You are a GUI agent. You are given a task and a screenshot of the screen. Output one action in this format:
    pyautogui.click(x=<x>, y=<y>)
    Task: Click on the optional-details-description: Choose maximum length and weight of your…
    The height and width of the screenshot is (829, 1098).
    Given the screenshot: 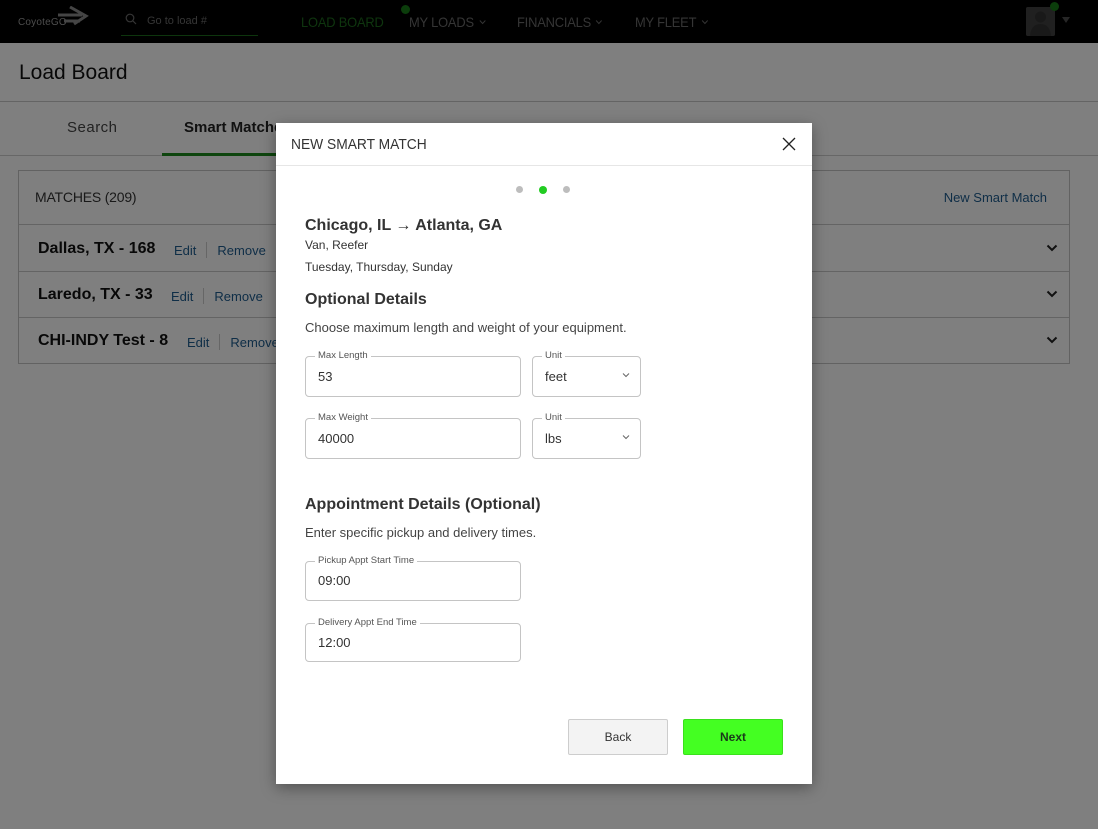 What is the action you would take?
    pyautogui.click(x=466, y=327)
    